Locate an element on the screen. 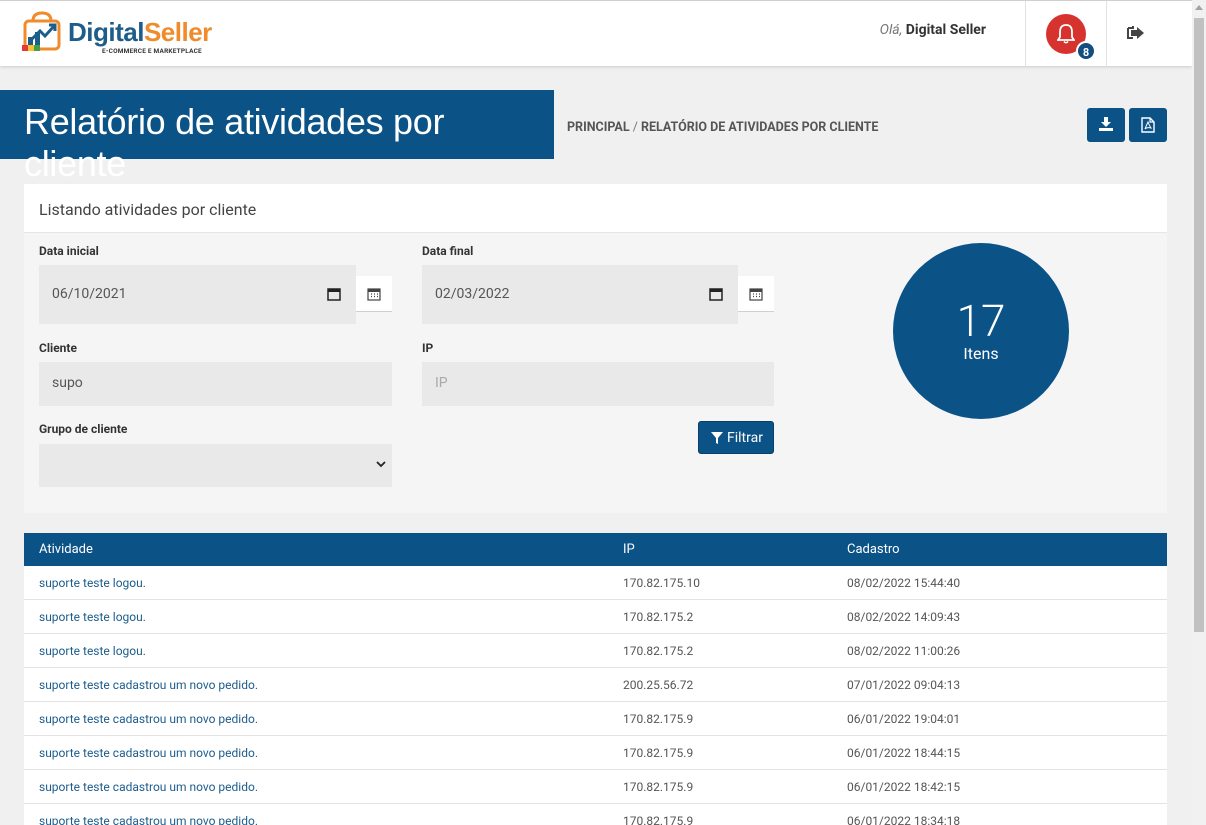 Image resolution: width=1206 pixels, height=825 pixels. date-cell: 08/02/2022 15:44:40 is located at coordinates (904, 583).